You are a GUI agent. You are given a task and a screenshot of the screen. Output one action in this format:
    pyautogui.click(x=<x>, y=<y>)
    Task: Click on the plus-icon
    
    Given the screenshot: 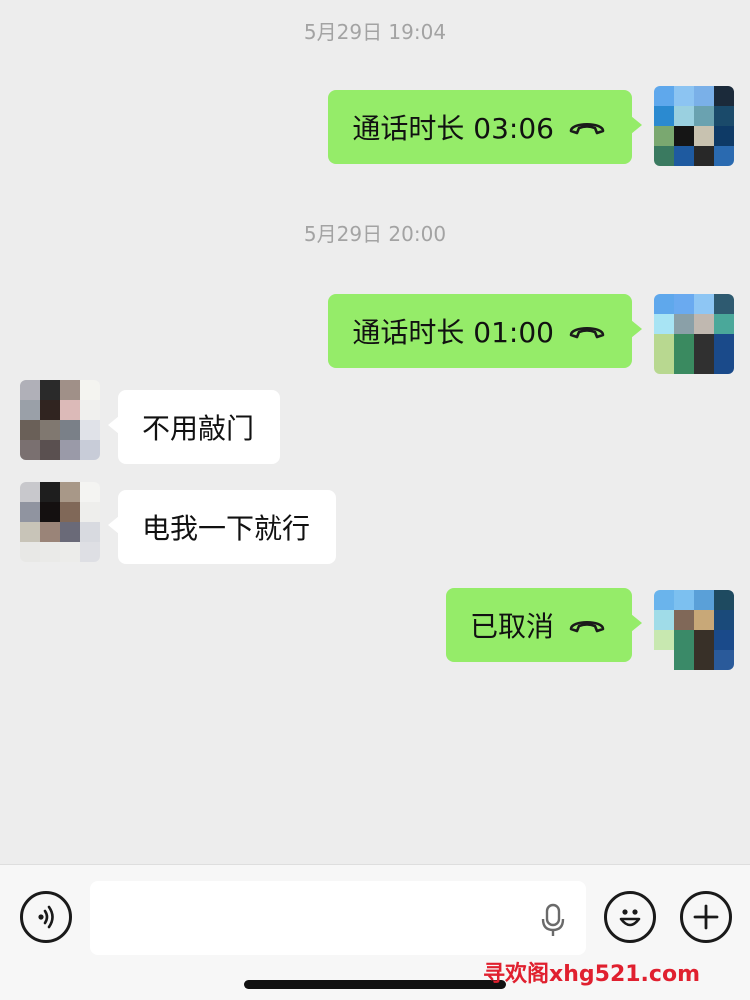 What is the action you would take?
    pyautogui.click(x=706, y=917)
    